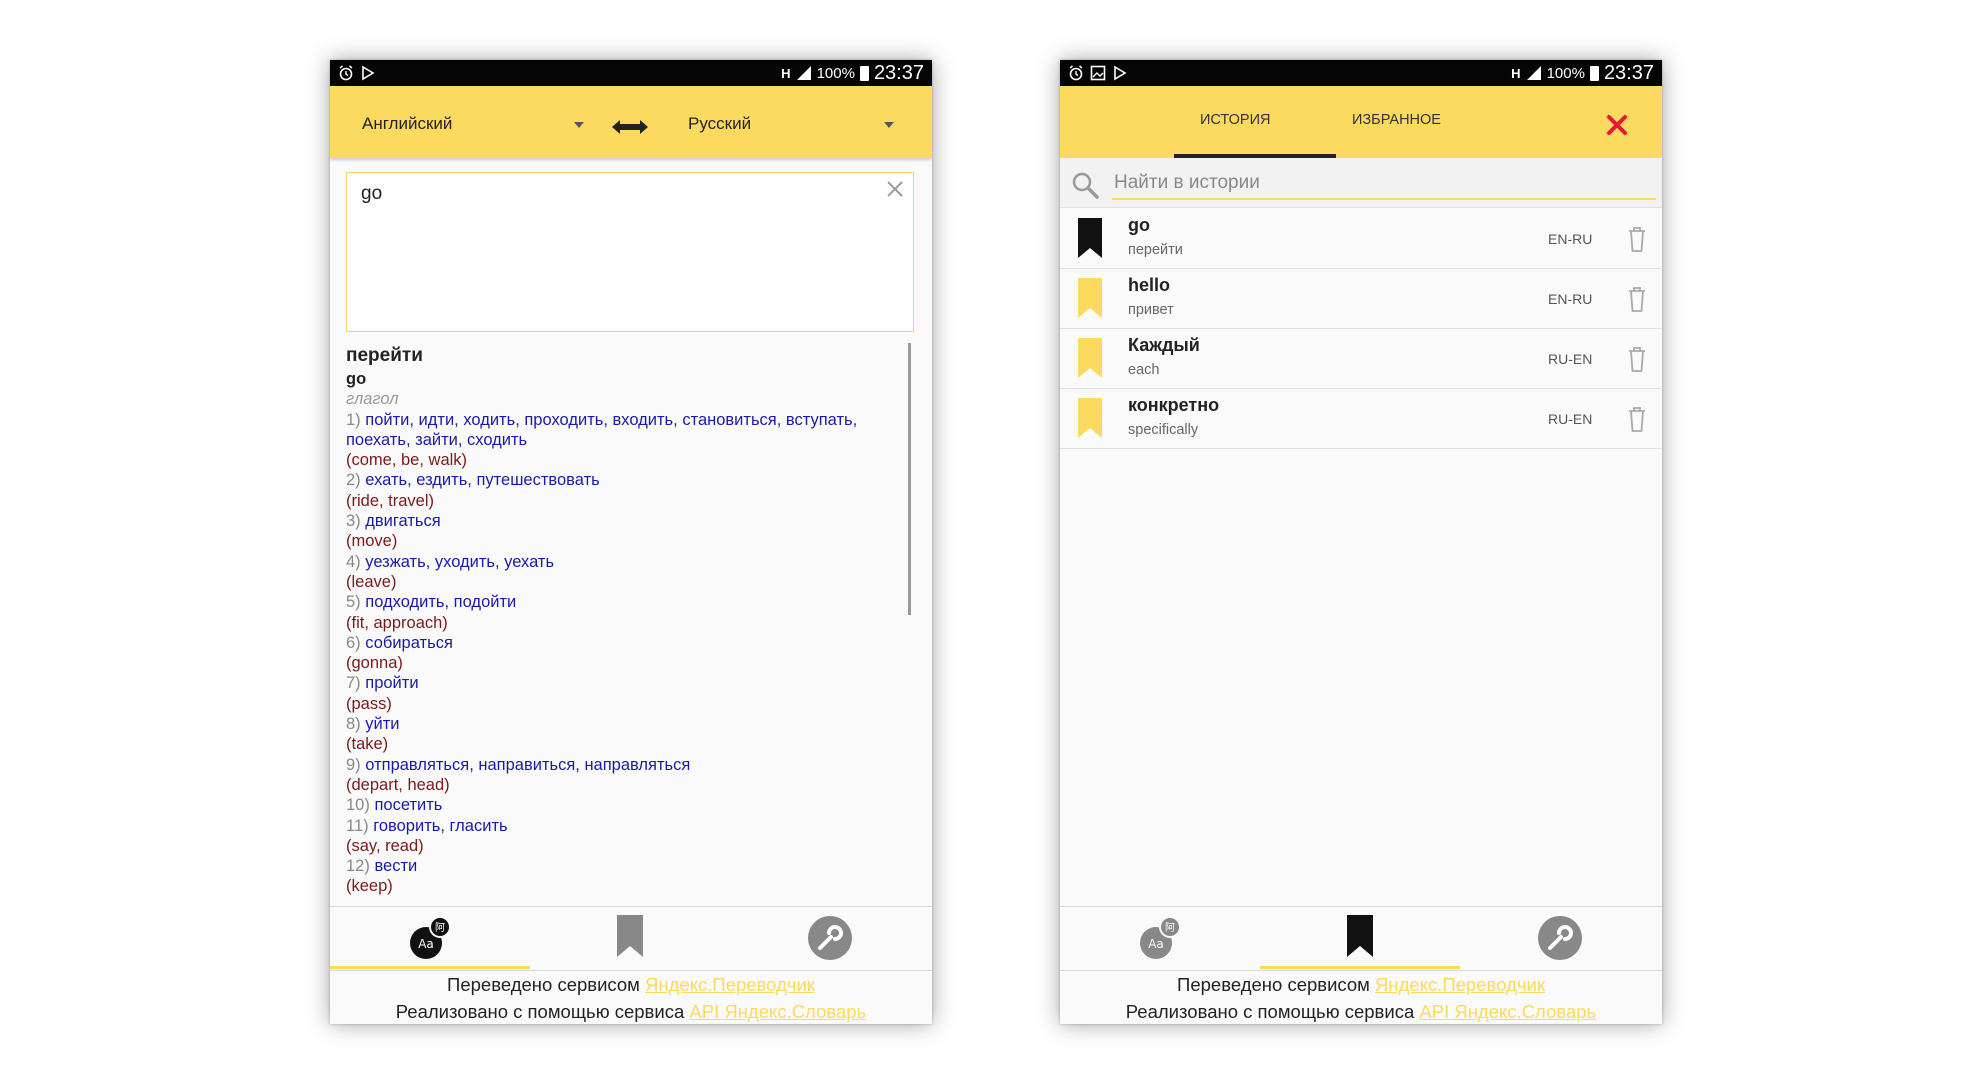 The height and width of the screenshot is (1080, 1980). What do you see at coordinates (398, 784) in the screenshot?
I see `meaning-examples: (depart, head)` at bounding box center [398, 784].